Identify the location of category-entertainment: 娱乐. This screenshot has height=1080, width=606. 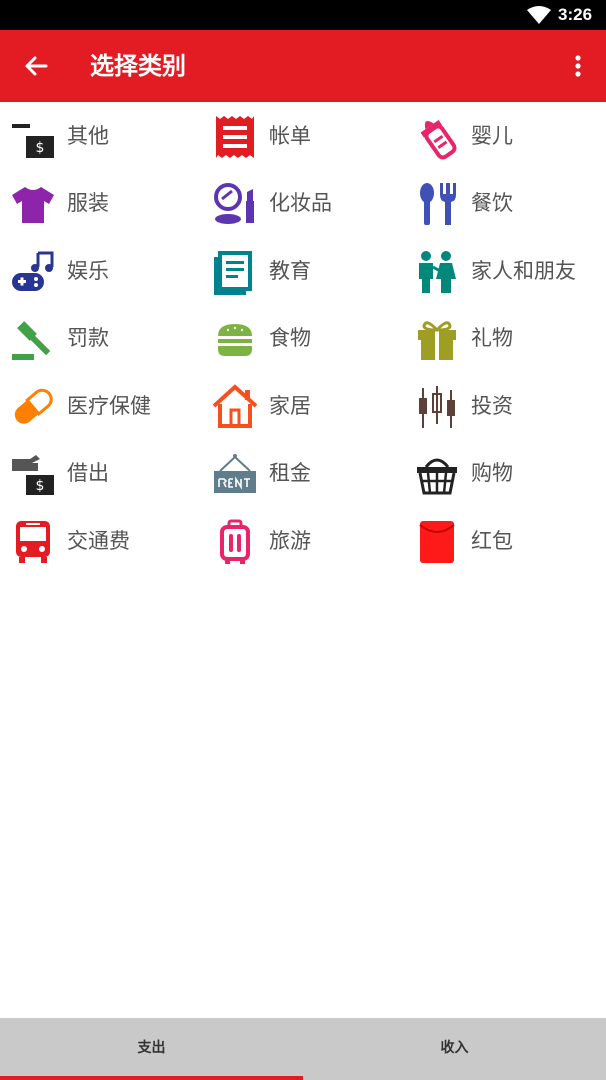
(100, 269).